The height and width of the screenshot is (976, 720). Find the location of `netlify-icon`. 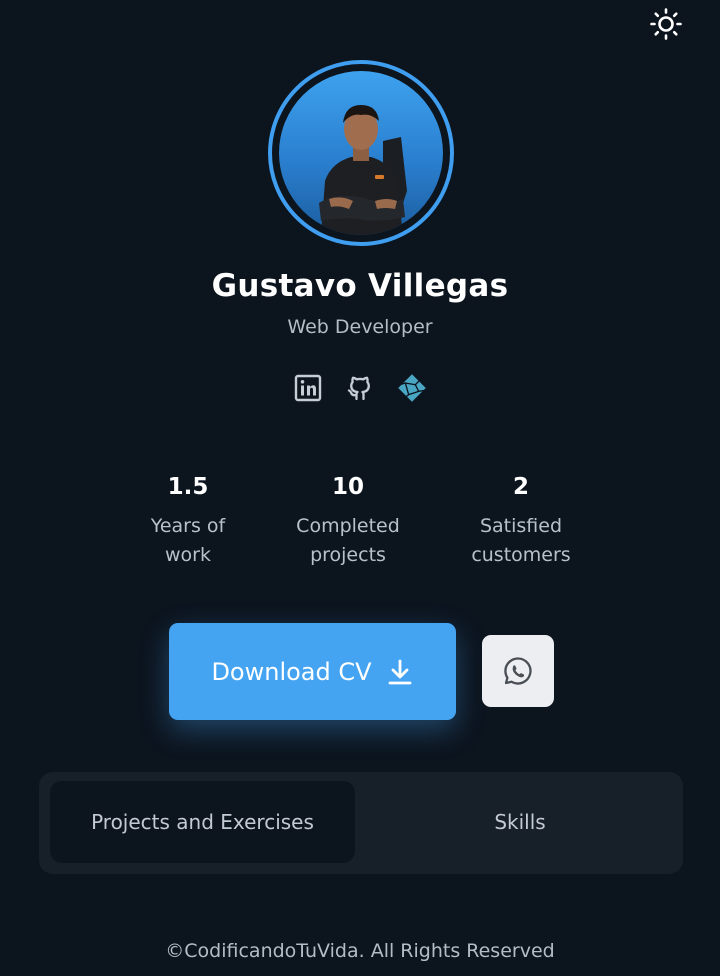

netlify-icon is located at coordinates (412, 388).